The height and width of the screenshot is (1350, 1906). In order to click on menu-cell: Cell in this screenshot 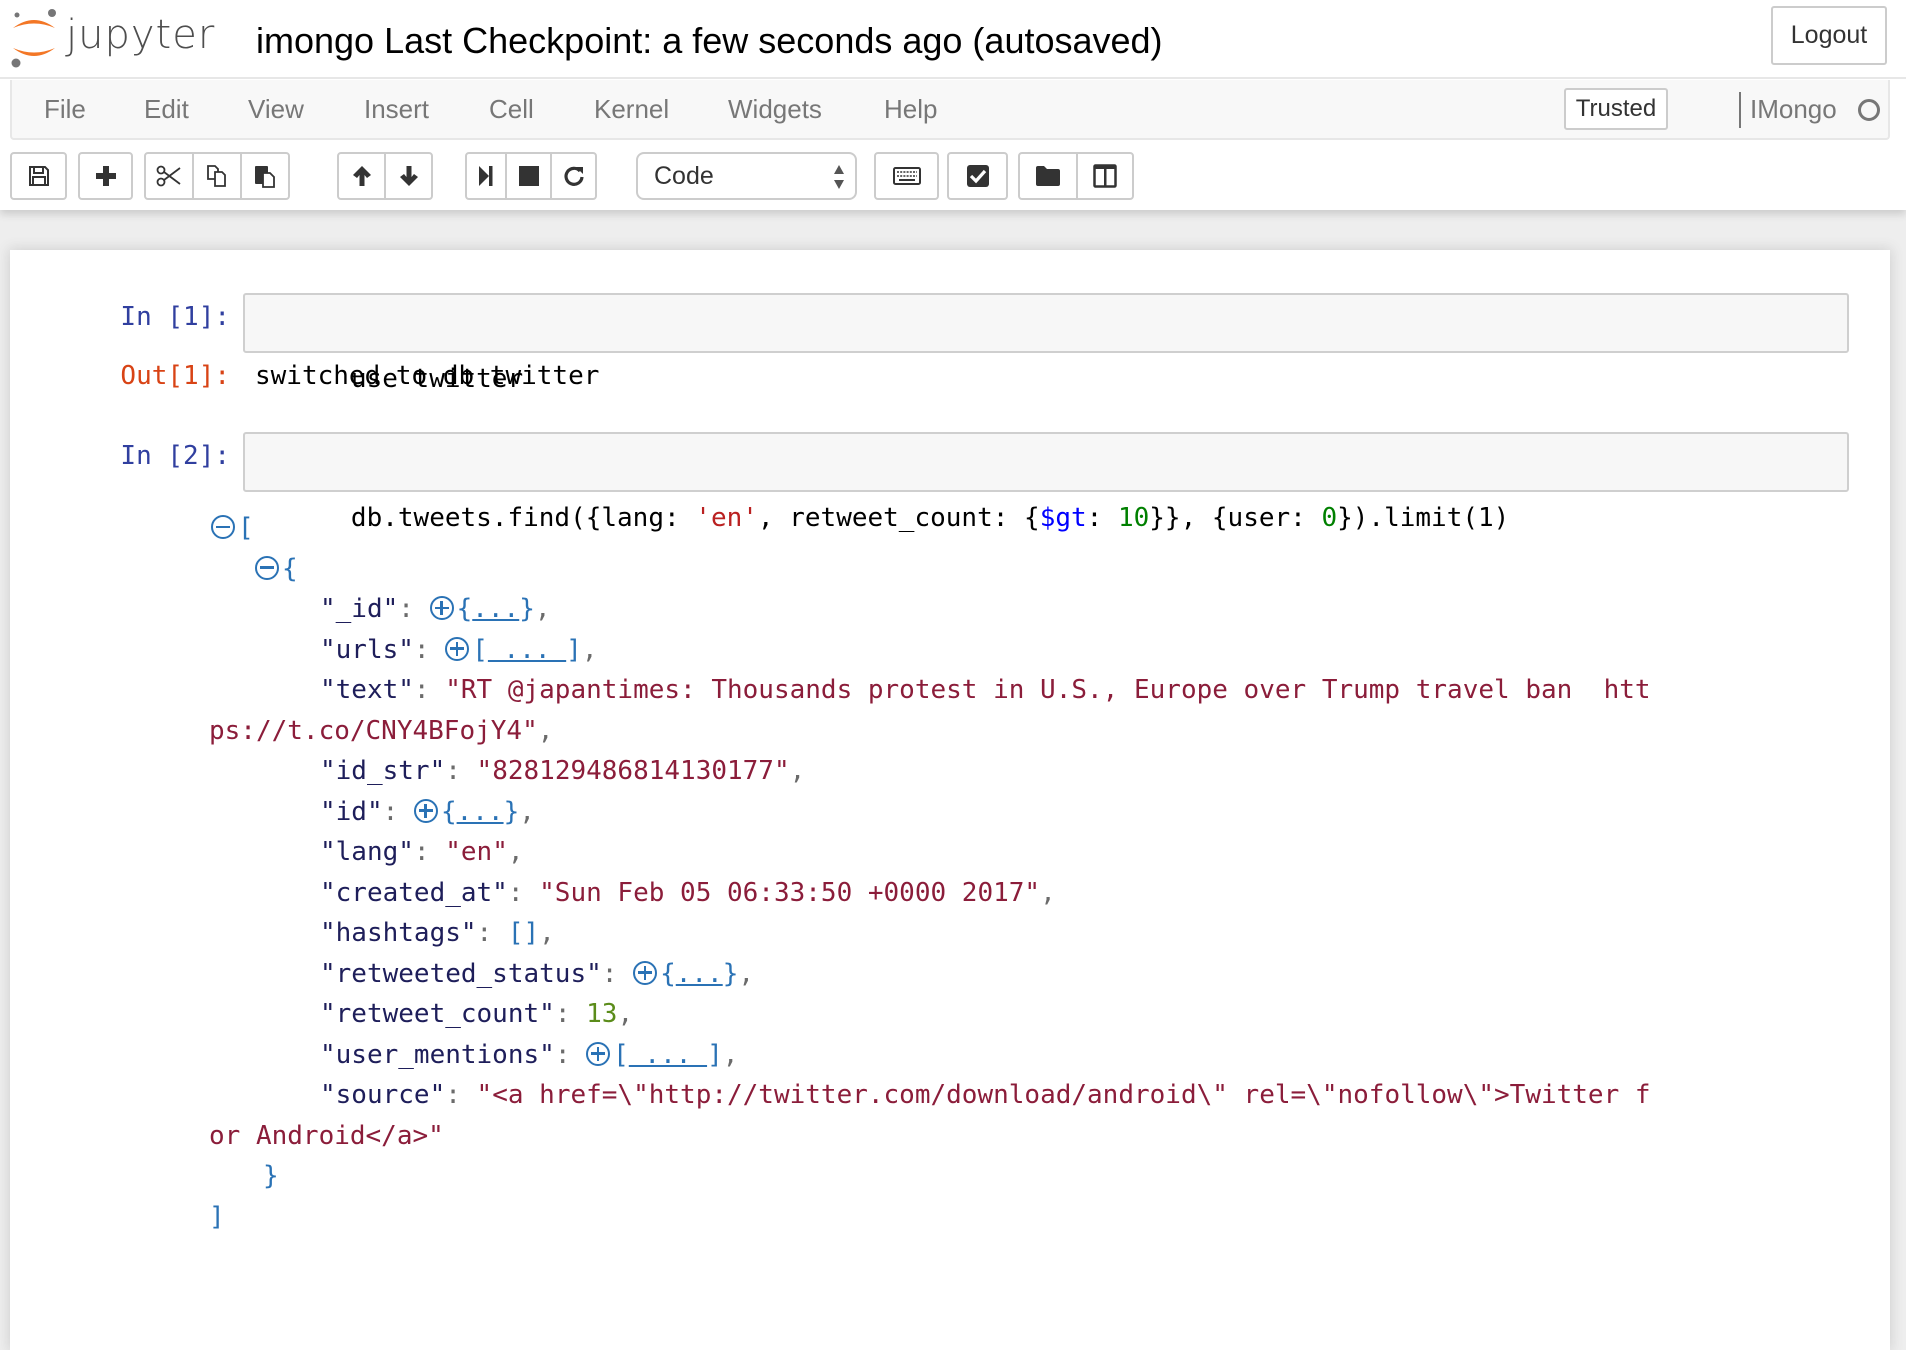, I will do `click(511, 109)`.